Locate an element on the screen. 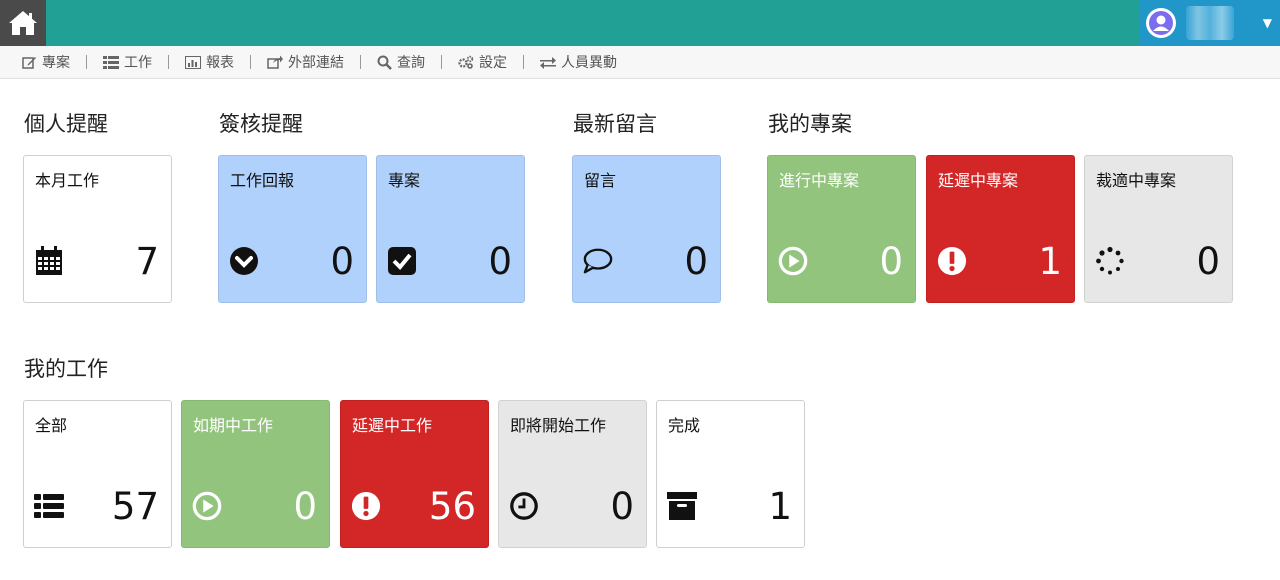 The height and width of the screenshot is (580, 1280). card-label: 即將開始工作 is located at coordinates (558, 425).